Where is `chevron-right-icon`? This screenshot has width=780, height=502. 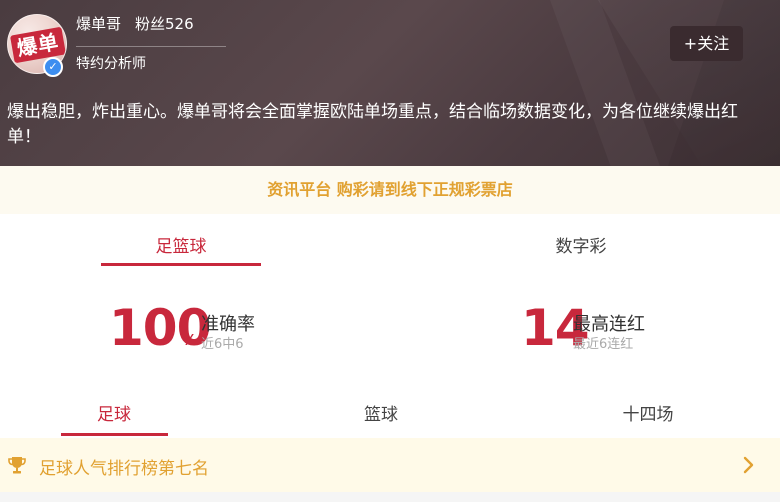
chevron-right-icon is located at coordinates (749, 465).